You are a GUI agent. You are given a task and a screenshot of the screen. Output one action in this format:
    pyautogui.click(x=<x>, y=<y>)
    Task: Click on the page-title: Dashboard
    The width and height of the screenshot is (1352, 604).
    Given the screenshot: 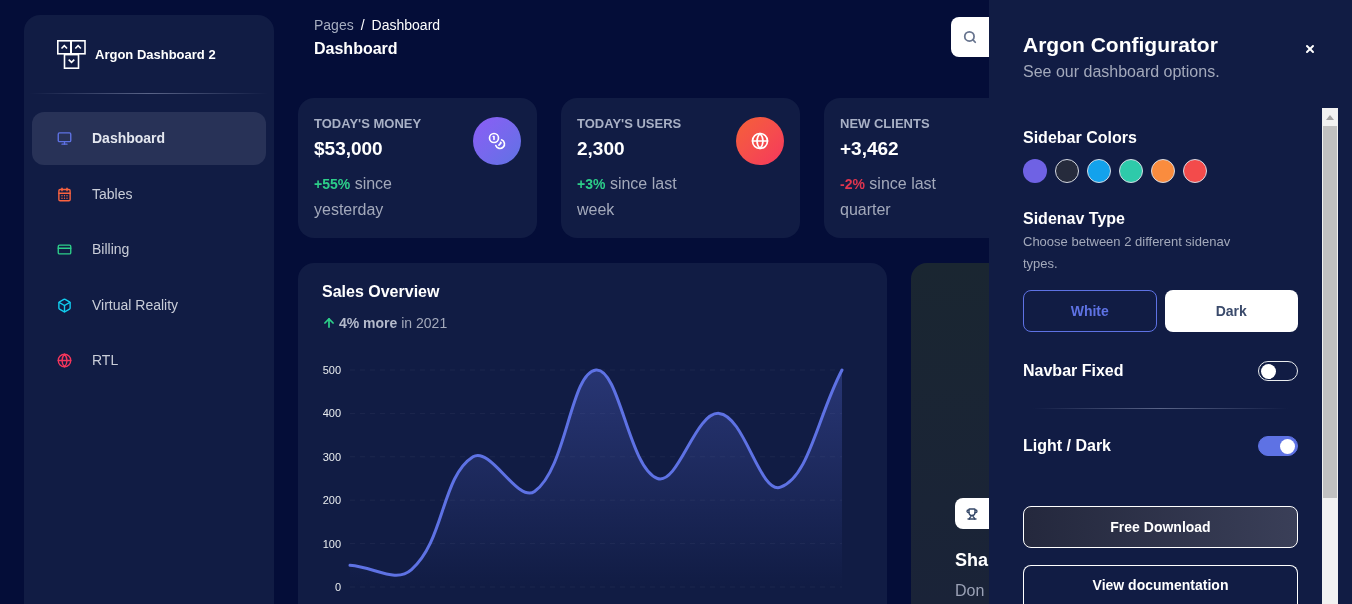 What is the action you would take?
    pyautogui.click(x=356, y=49)
    